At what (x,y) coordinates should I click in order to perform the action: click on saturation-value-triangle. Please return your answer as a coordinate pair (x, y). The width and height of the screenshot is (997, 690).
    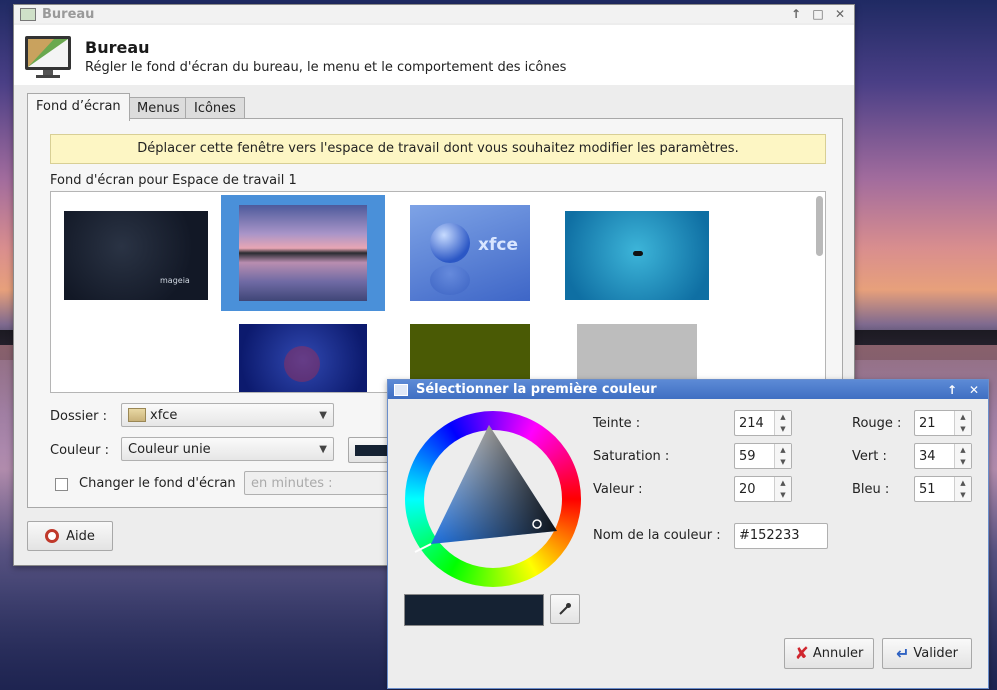
    Looking at the image, I should click on (493, 499).